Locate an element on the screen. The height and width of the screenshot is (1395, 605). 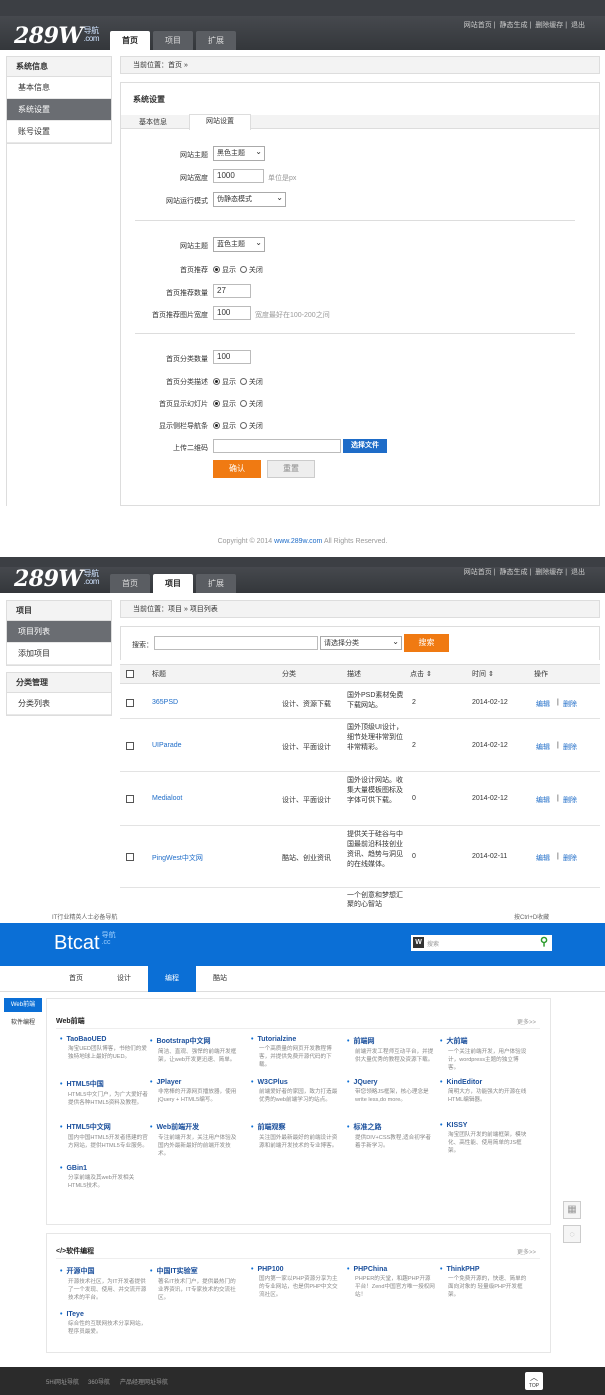
site-card: GBin1 分享前端及其web开发相关HTML5技术。 is located at coordinates (104, 1177).